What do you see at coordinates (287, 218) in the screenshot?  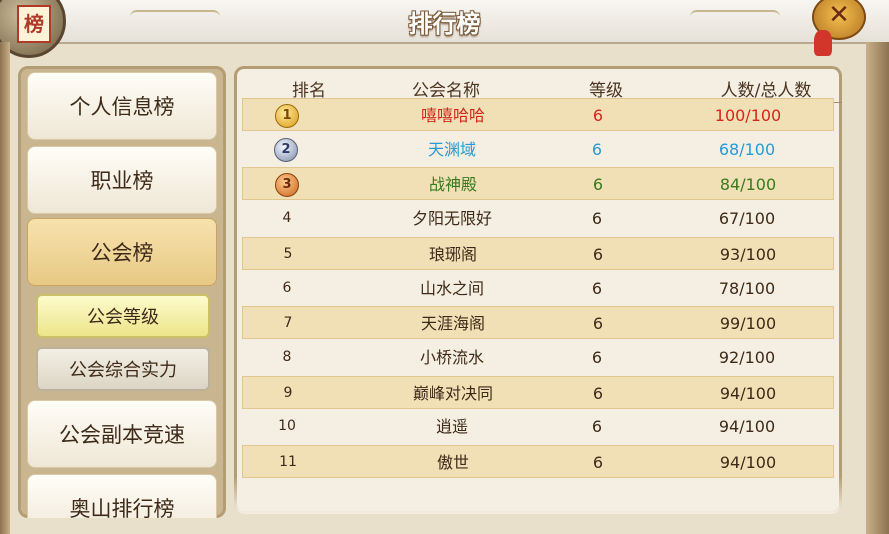 I see `rank-cell: 4` at bounding box center [287, 218].